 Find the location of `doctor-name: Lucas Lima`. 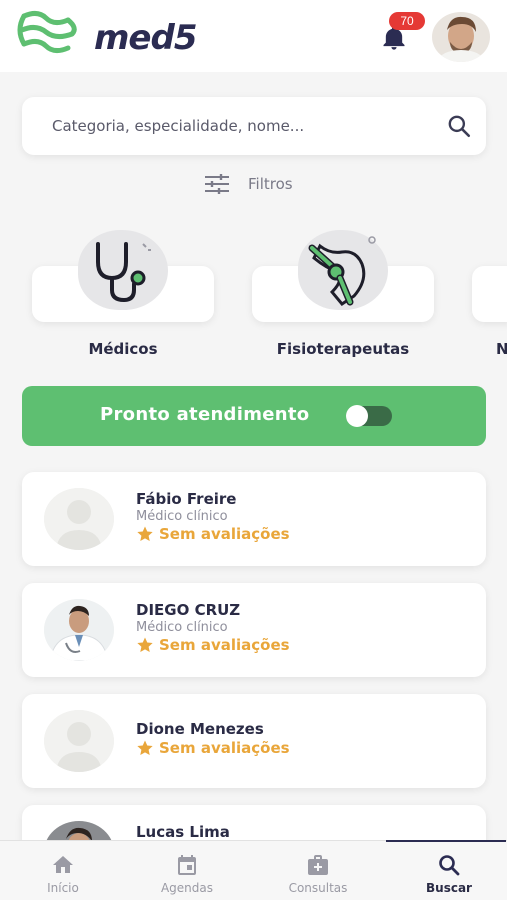

doctor-name: Lucas Lima is located at coordinates (183, 832).